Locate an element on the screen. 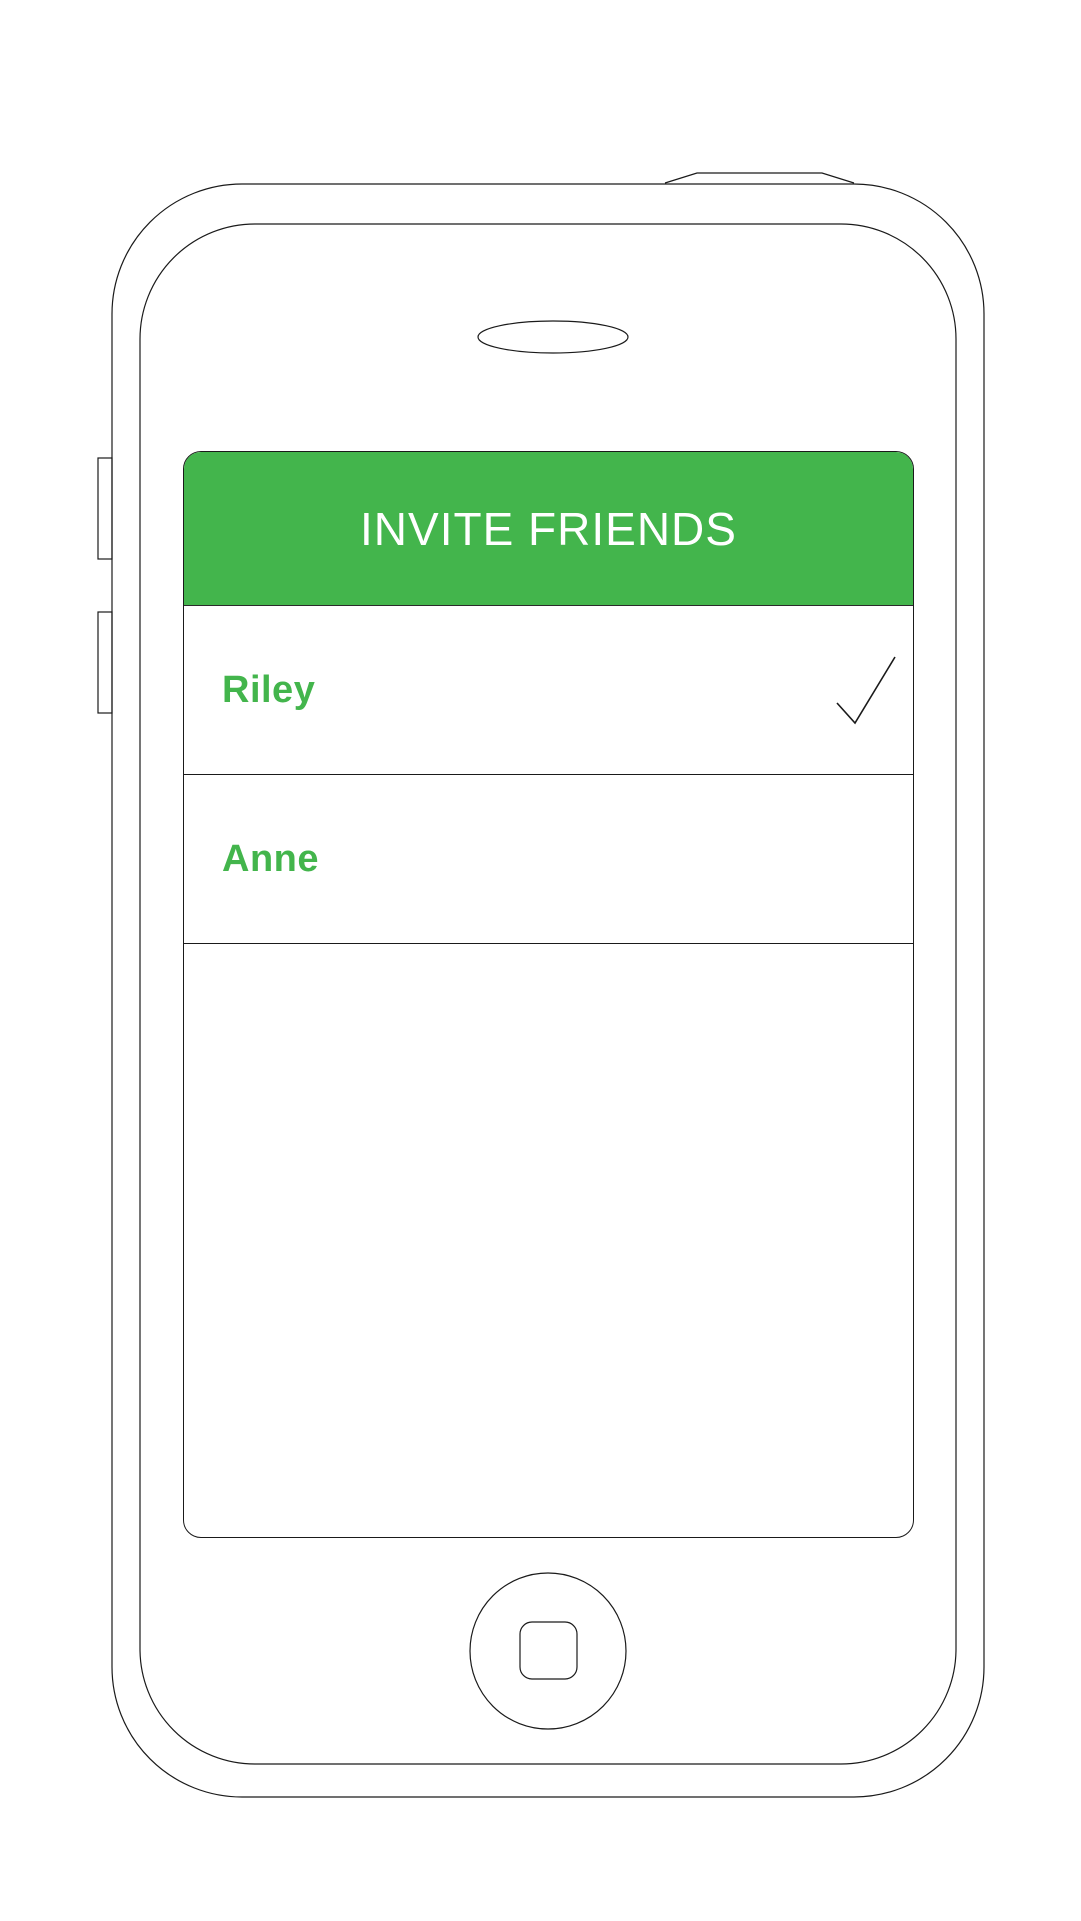 The height and width of the screenshot is (1921, 1081). page-title: INVITE FRIENDS is located at coordinates (548, 528).